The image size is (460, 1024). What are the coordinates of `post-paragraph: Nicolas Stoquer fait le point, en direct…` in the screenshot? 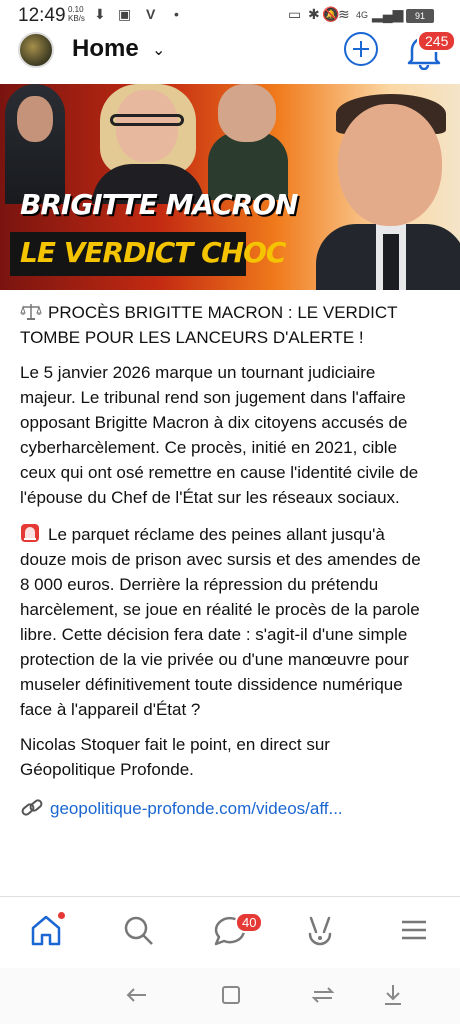 It's located at (175, 757).